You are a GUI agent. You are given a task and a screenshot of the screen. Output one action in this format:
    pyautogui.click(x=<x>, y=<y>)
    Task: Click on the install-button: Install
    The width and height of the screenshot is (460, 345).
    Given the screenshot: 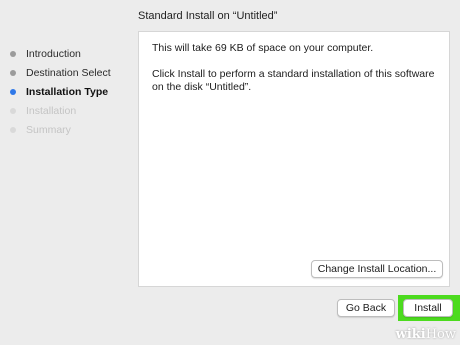 What is the action you would take?
    pyautogui.click(x=428, y=308)
    